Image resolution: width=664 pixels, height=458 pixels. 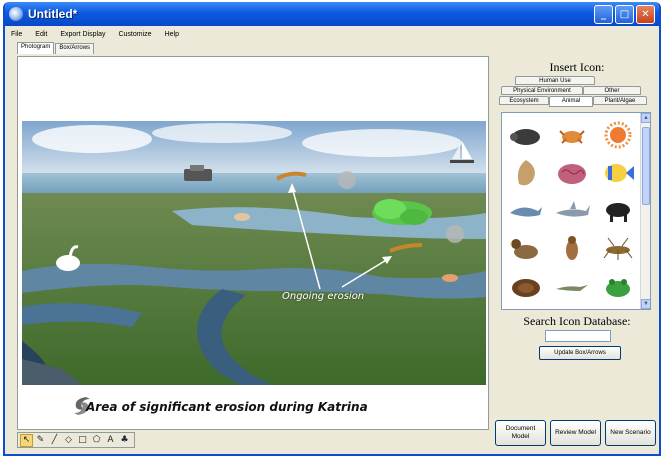 I want to click on erosion-label: Ongoing erosion, so click(x=323, y=296).